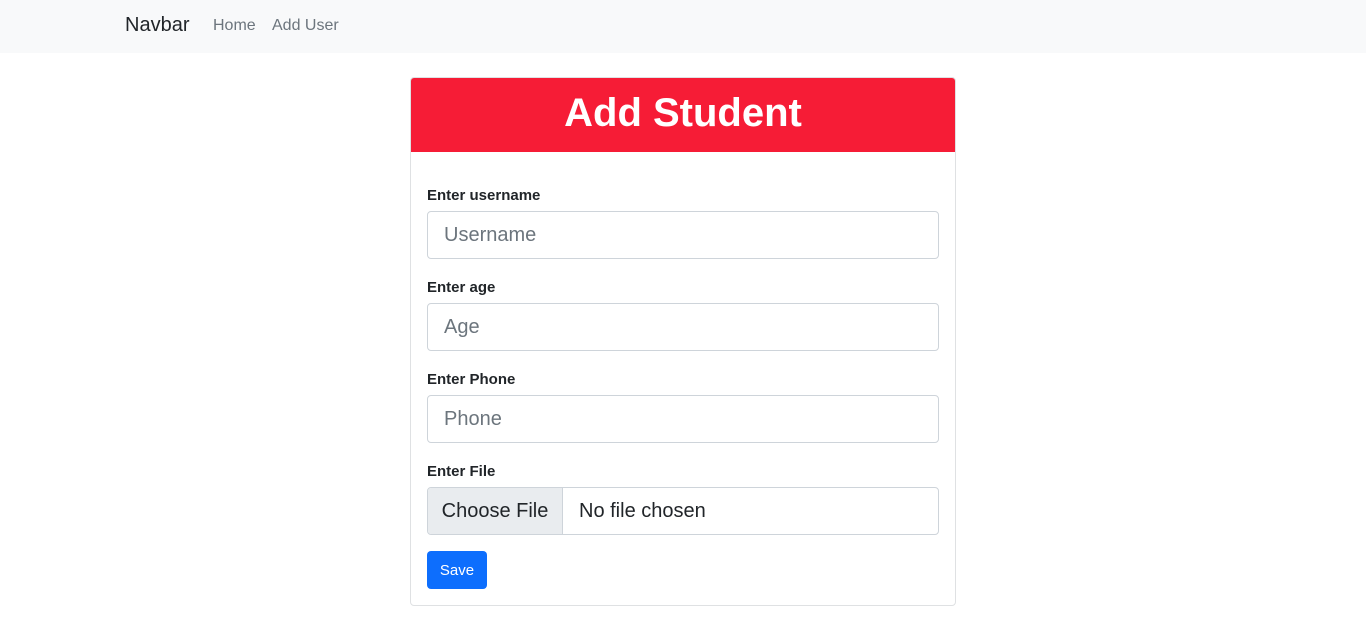 The width and height of the screenshot is (1366, 630). I want to click on phone-input, so click(683, 419).